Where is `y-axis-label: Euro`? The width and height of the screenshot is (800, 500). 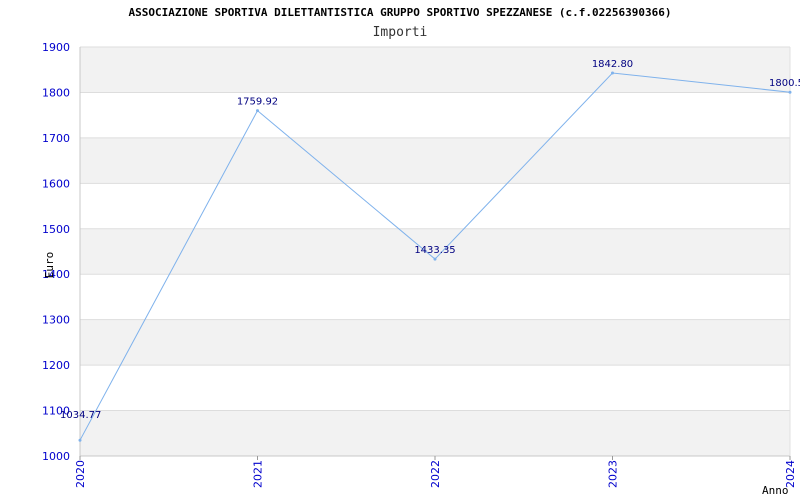
y-axis-label: Euro is located at coordinates (49, 265).